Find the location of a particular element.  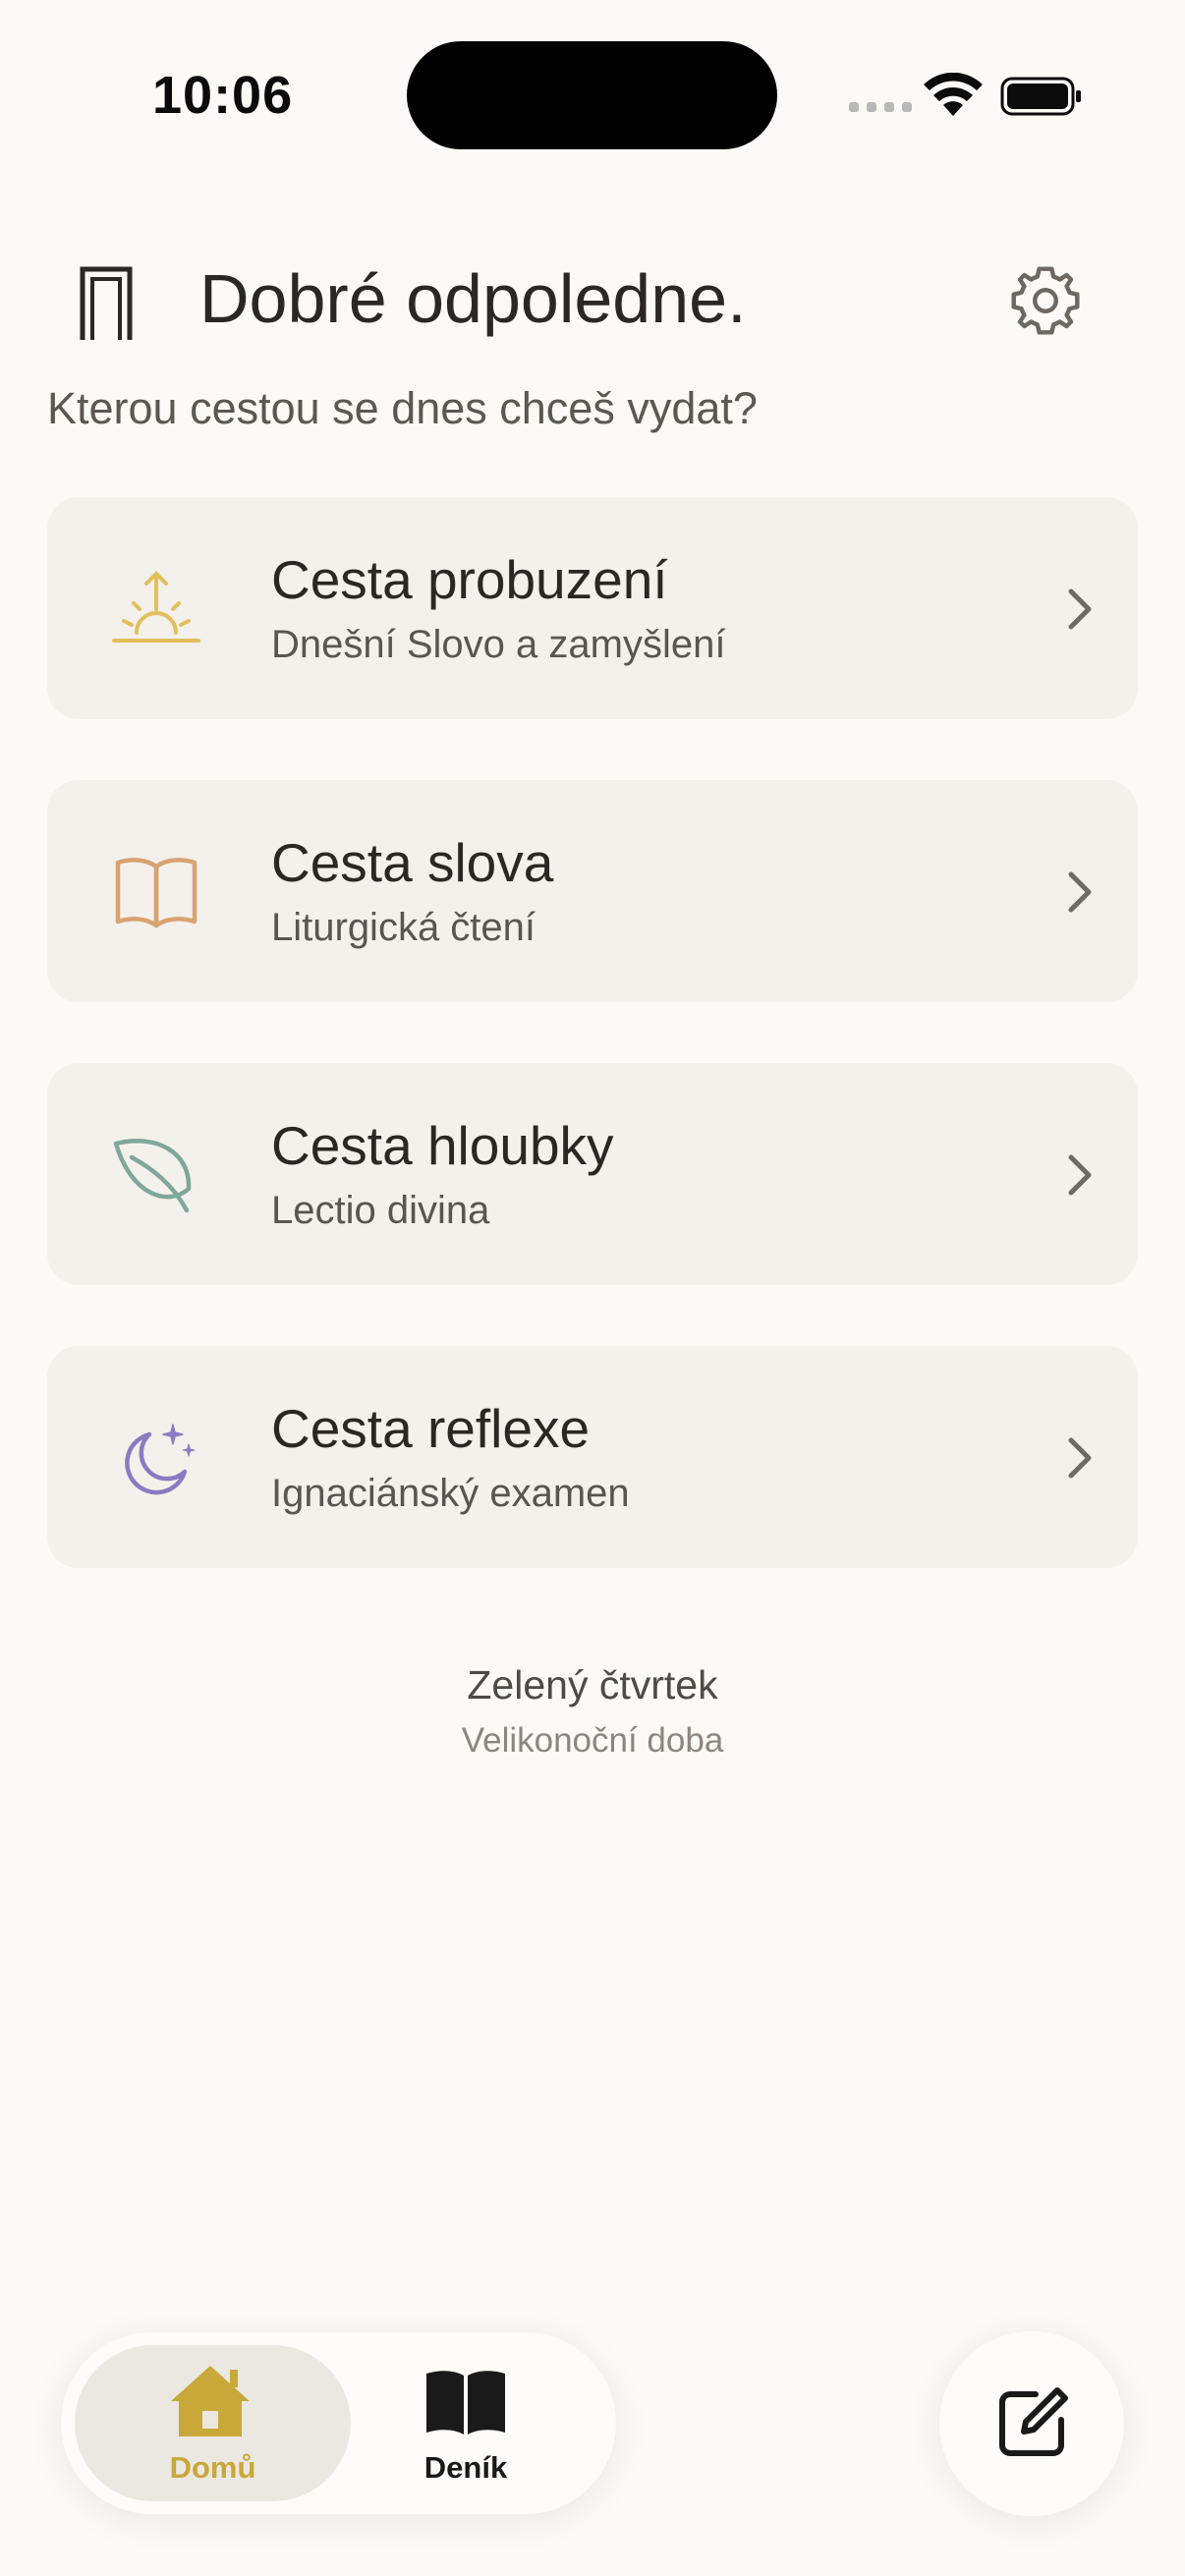

sunrise-icon is located at coordinates (156, 607).